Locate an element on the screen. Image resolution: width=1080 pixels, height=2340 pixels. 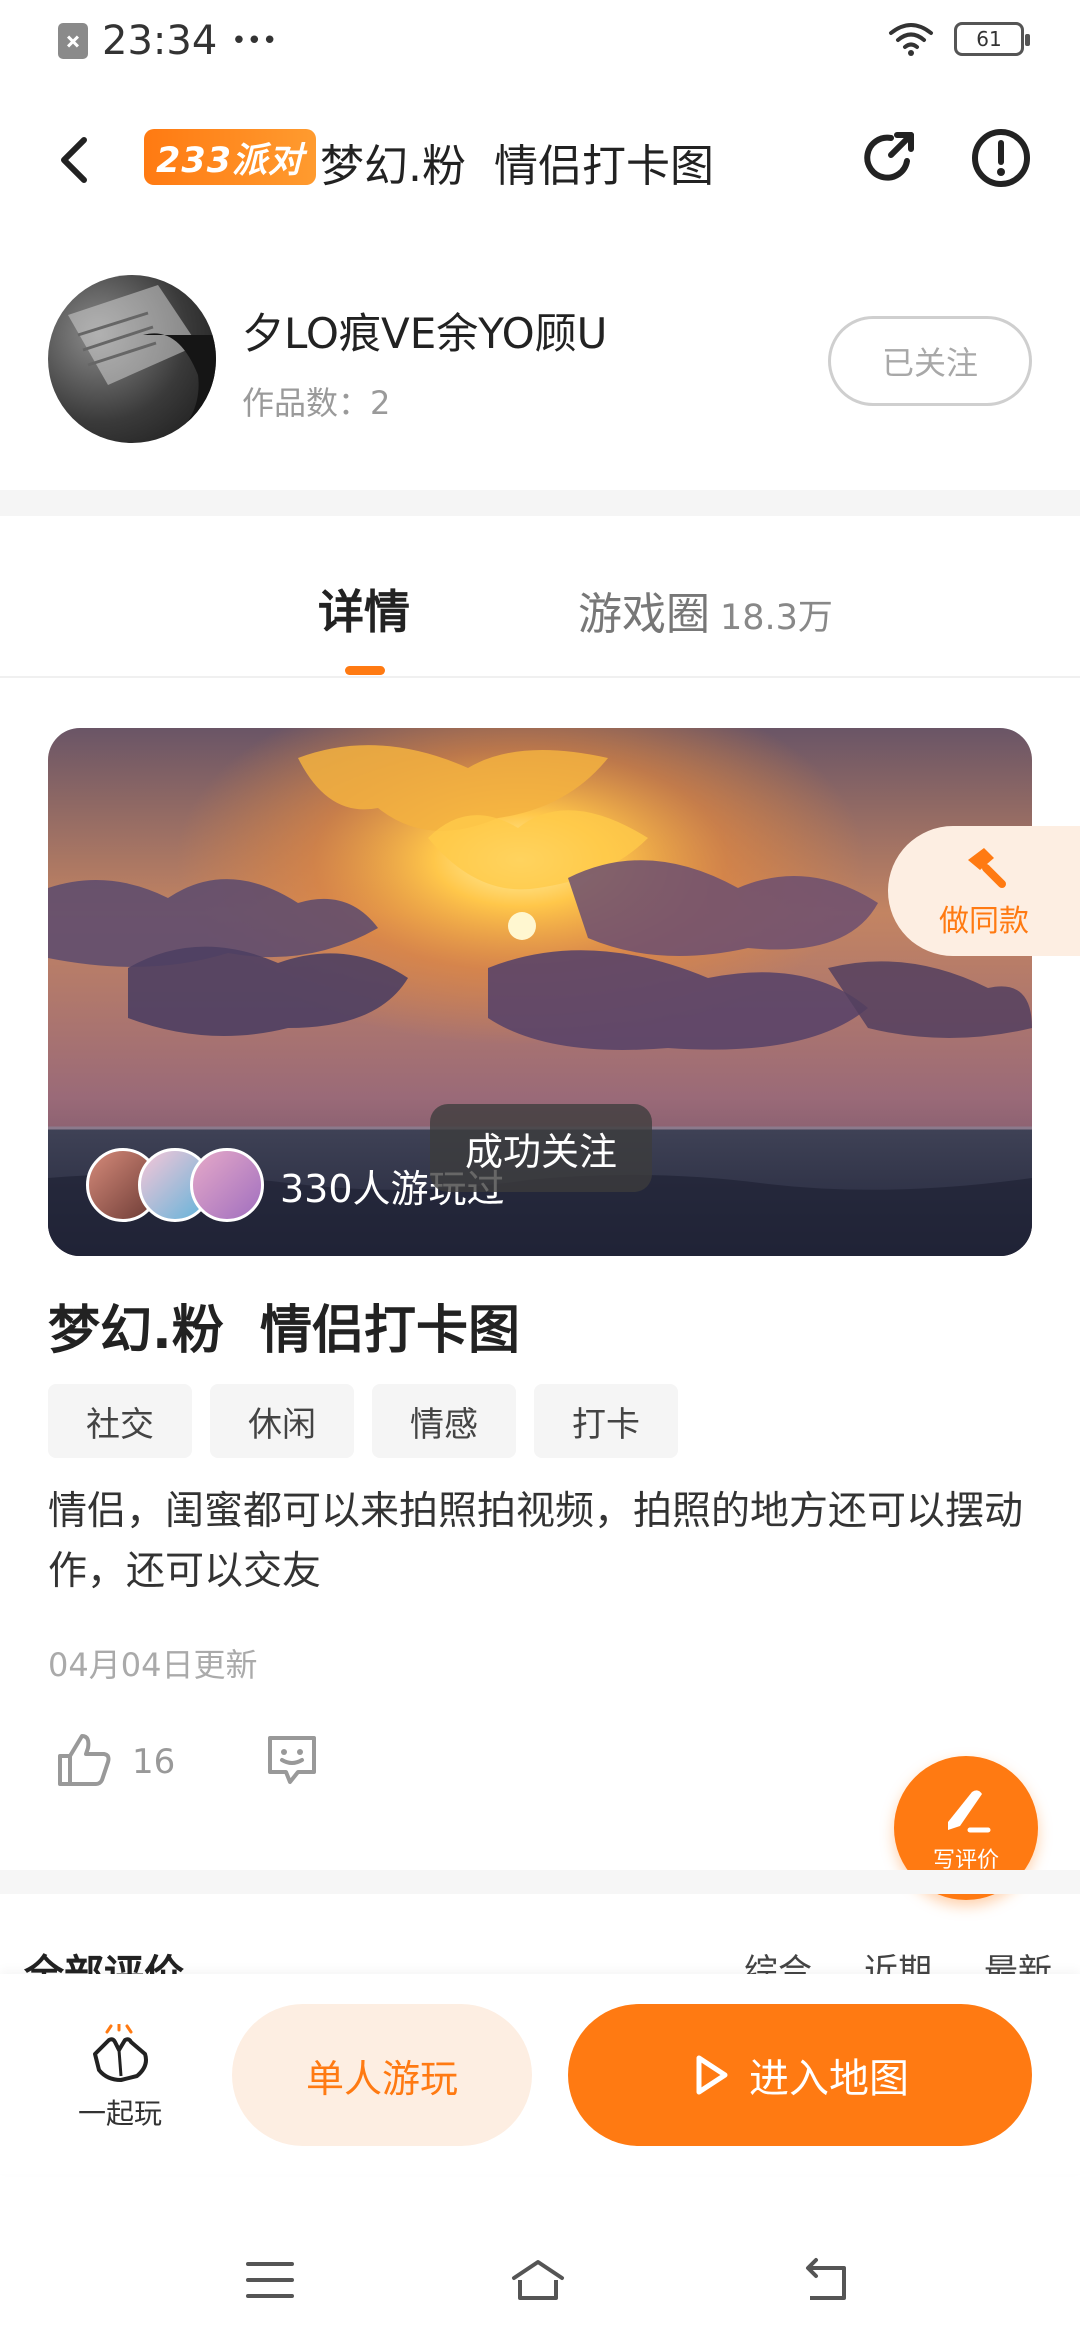
like-count: 16 is located at coordinates (154, 1762).